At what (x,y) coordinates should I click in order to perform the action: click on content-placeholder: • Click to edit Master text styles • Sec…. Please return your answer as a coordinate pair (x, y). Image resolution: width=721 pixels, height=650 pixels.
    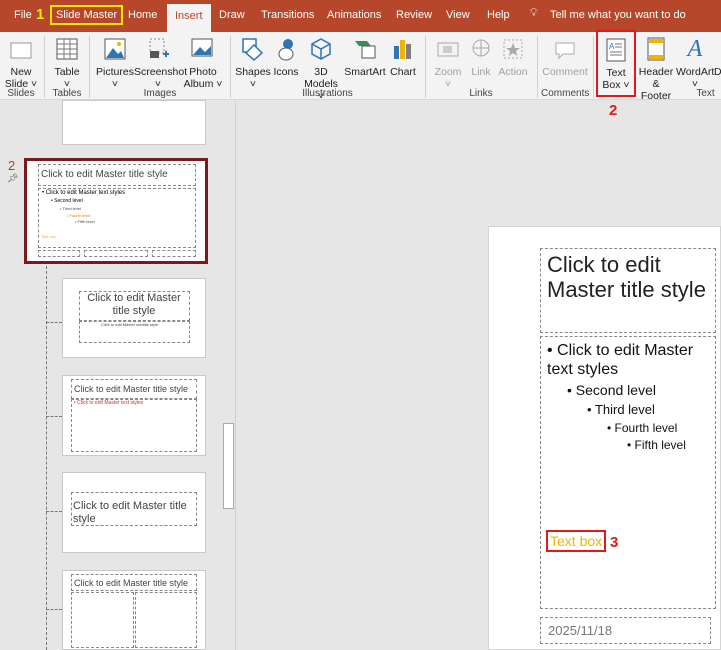
    Looking at the image, I should click on (628, 472).